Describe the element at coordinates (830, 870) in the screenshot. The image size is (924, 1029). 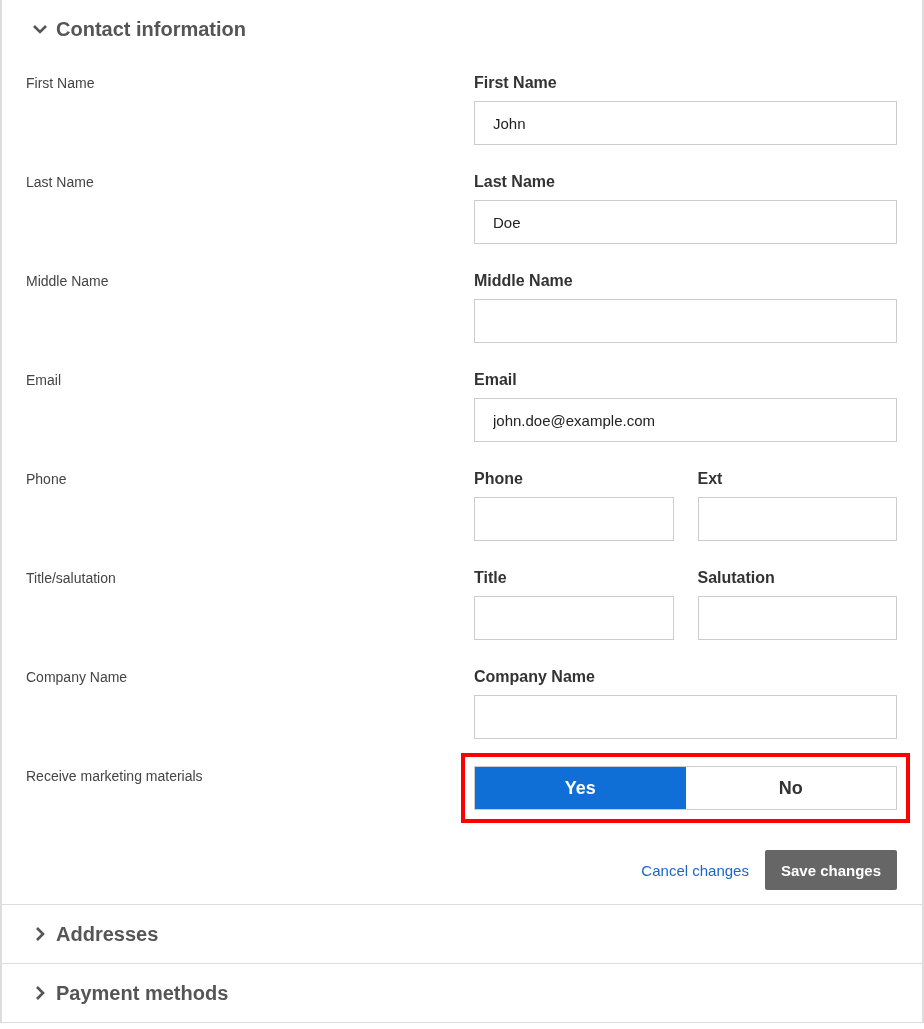
I see `save-button: Save changes` at that location.